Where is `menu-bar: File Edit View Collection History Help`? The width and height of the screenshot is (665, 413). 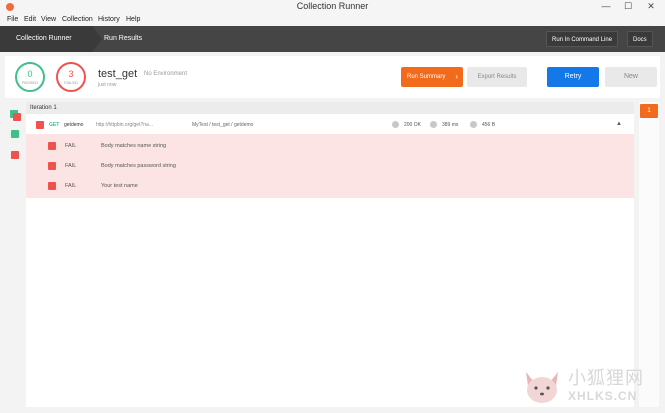
menu-bar: File Edit View Collection History Help is located at coordinates (332, 20).